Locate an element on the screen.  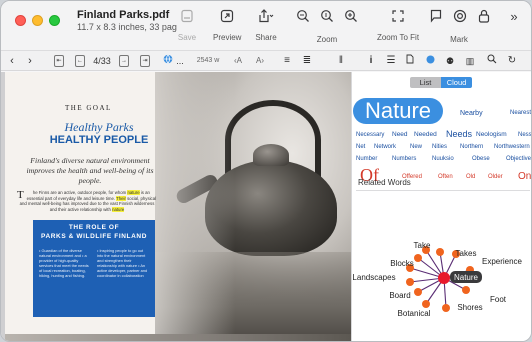
document-title: Finland Parks.pdf is located at coordinates (123, 15).